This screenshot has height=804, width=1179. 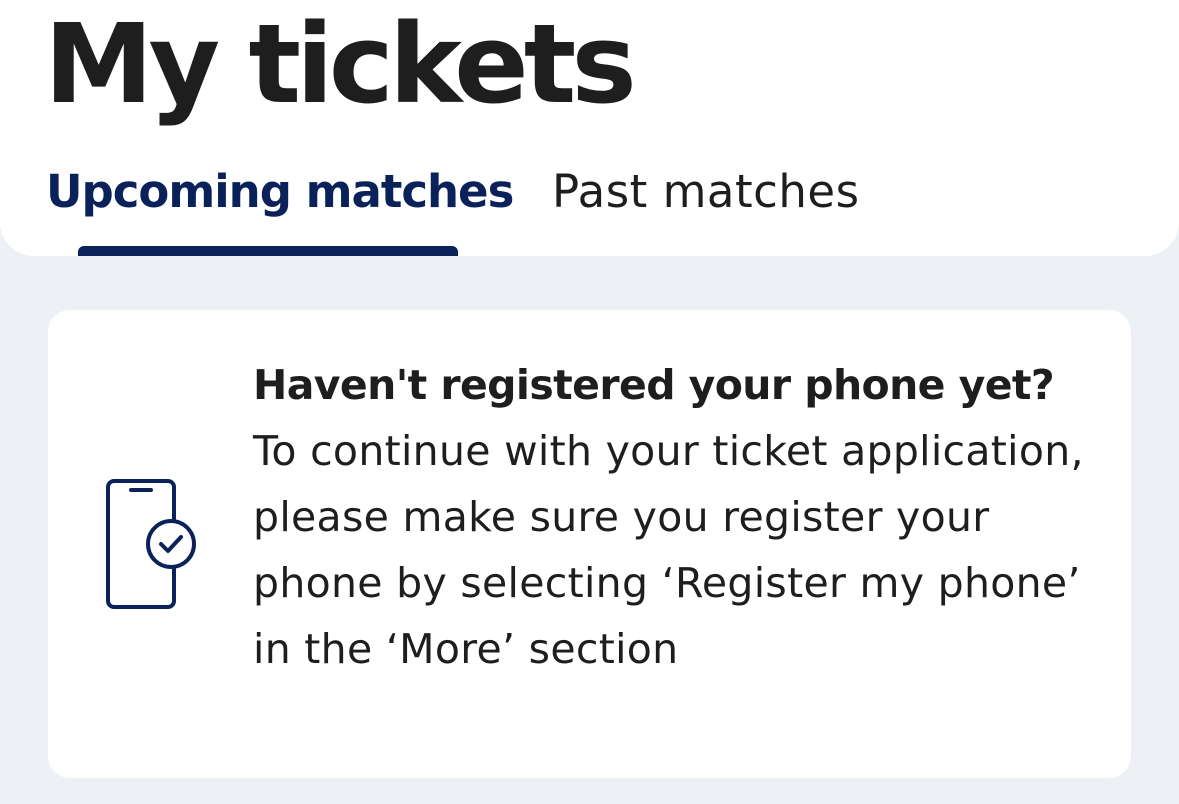 What do you see at coordinates (654, 385) in the screenshot?
I see `notice-title: Haven't registered your phone yet?` at bounding box center [654, 385].